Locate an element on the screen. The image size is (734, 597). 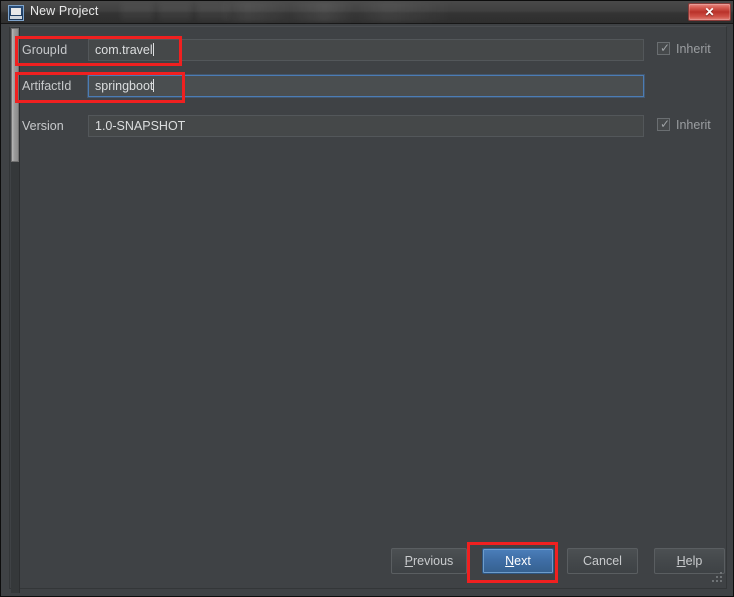
minimize-button is located at coordinates (137, 11).